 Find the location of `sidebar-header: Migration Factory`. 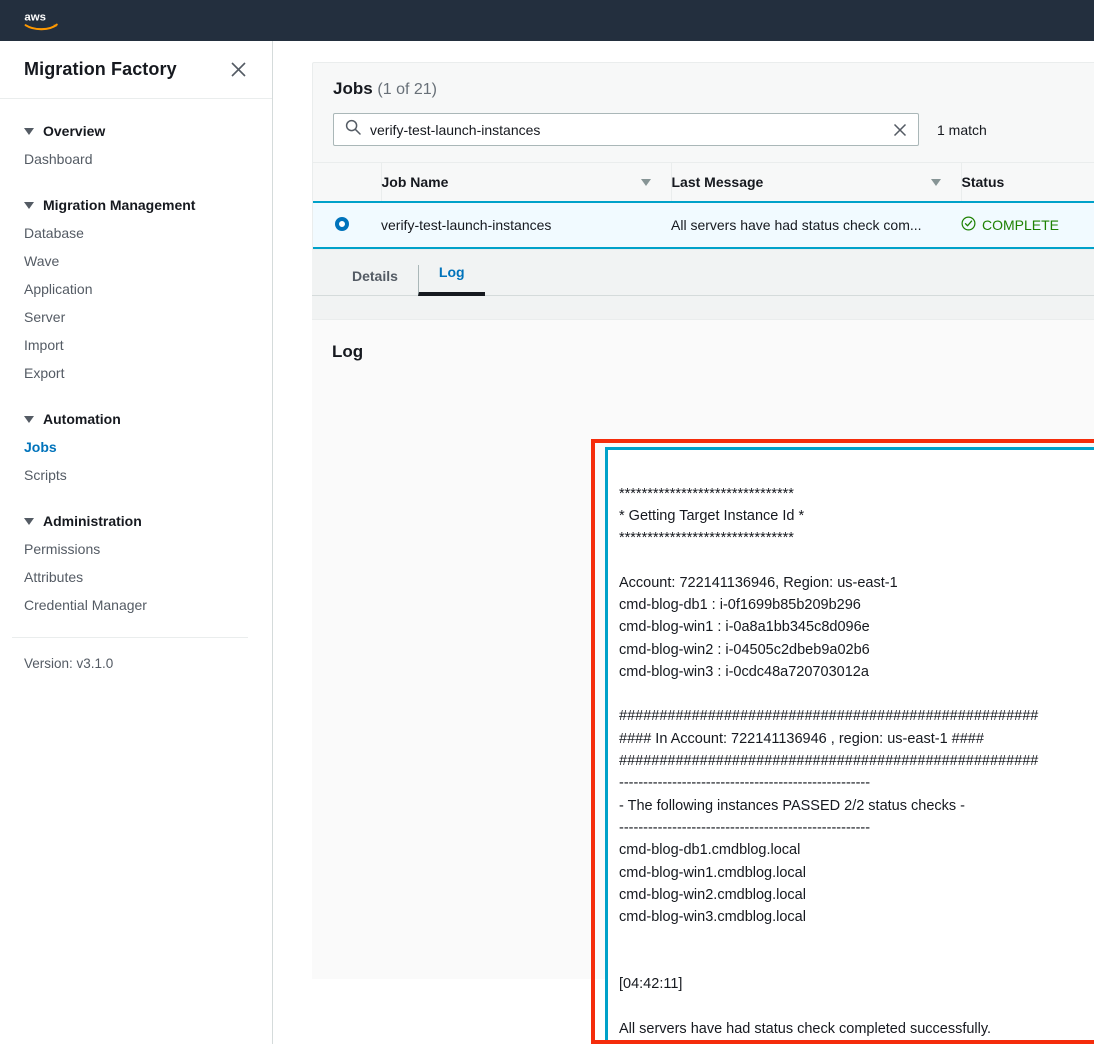

sidebar-header: Migration Factory is located at coordinates (136, 70).